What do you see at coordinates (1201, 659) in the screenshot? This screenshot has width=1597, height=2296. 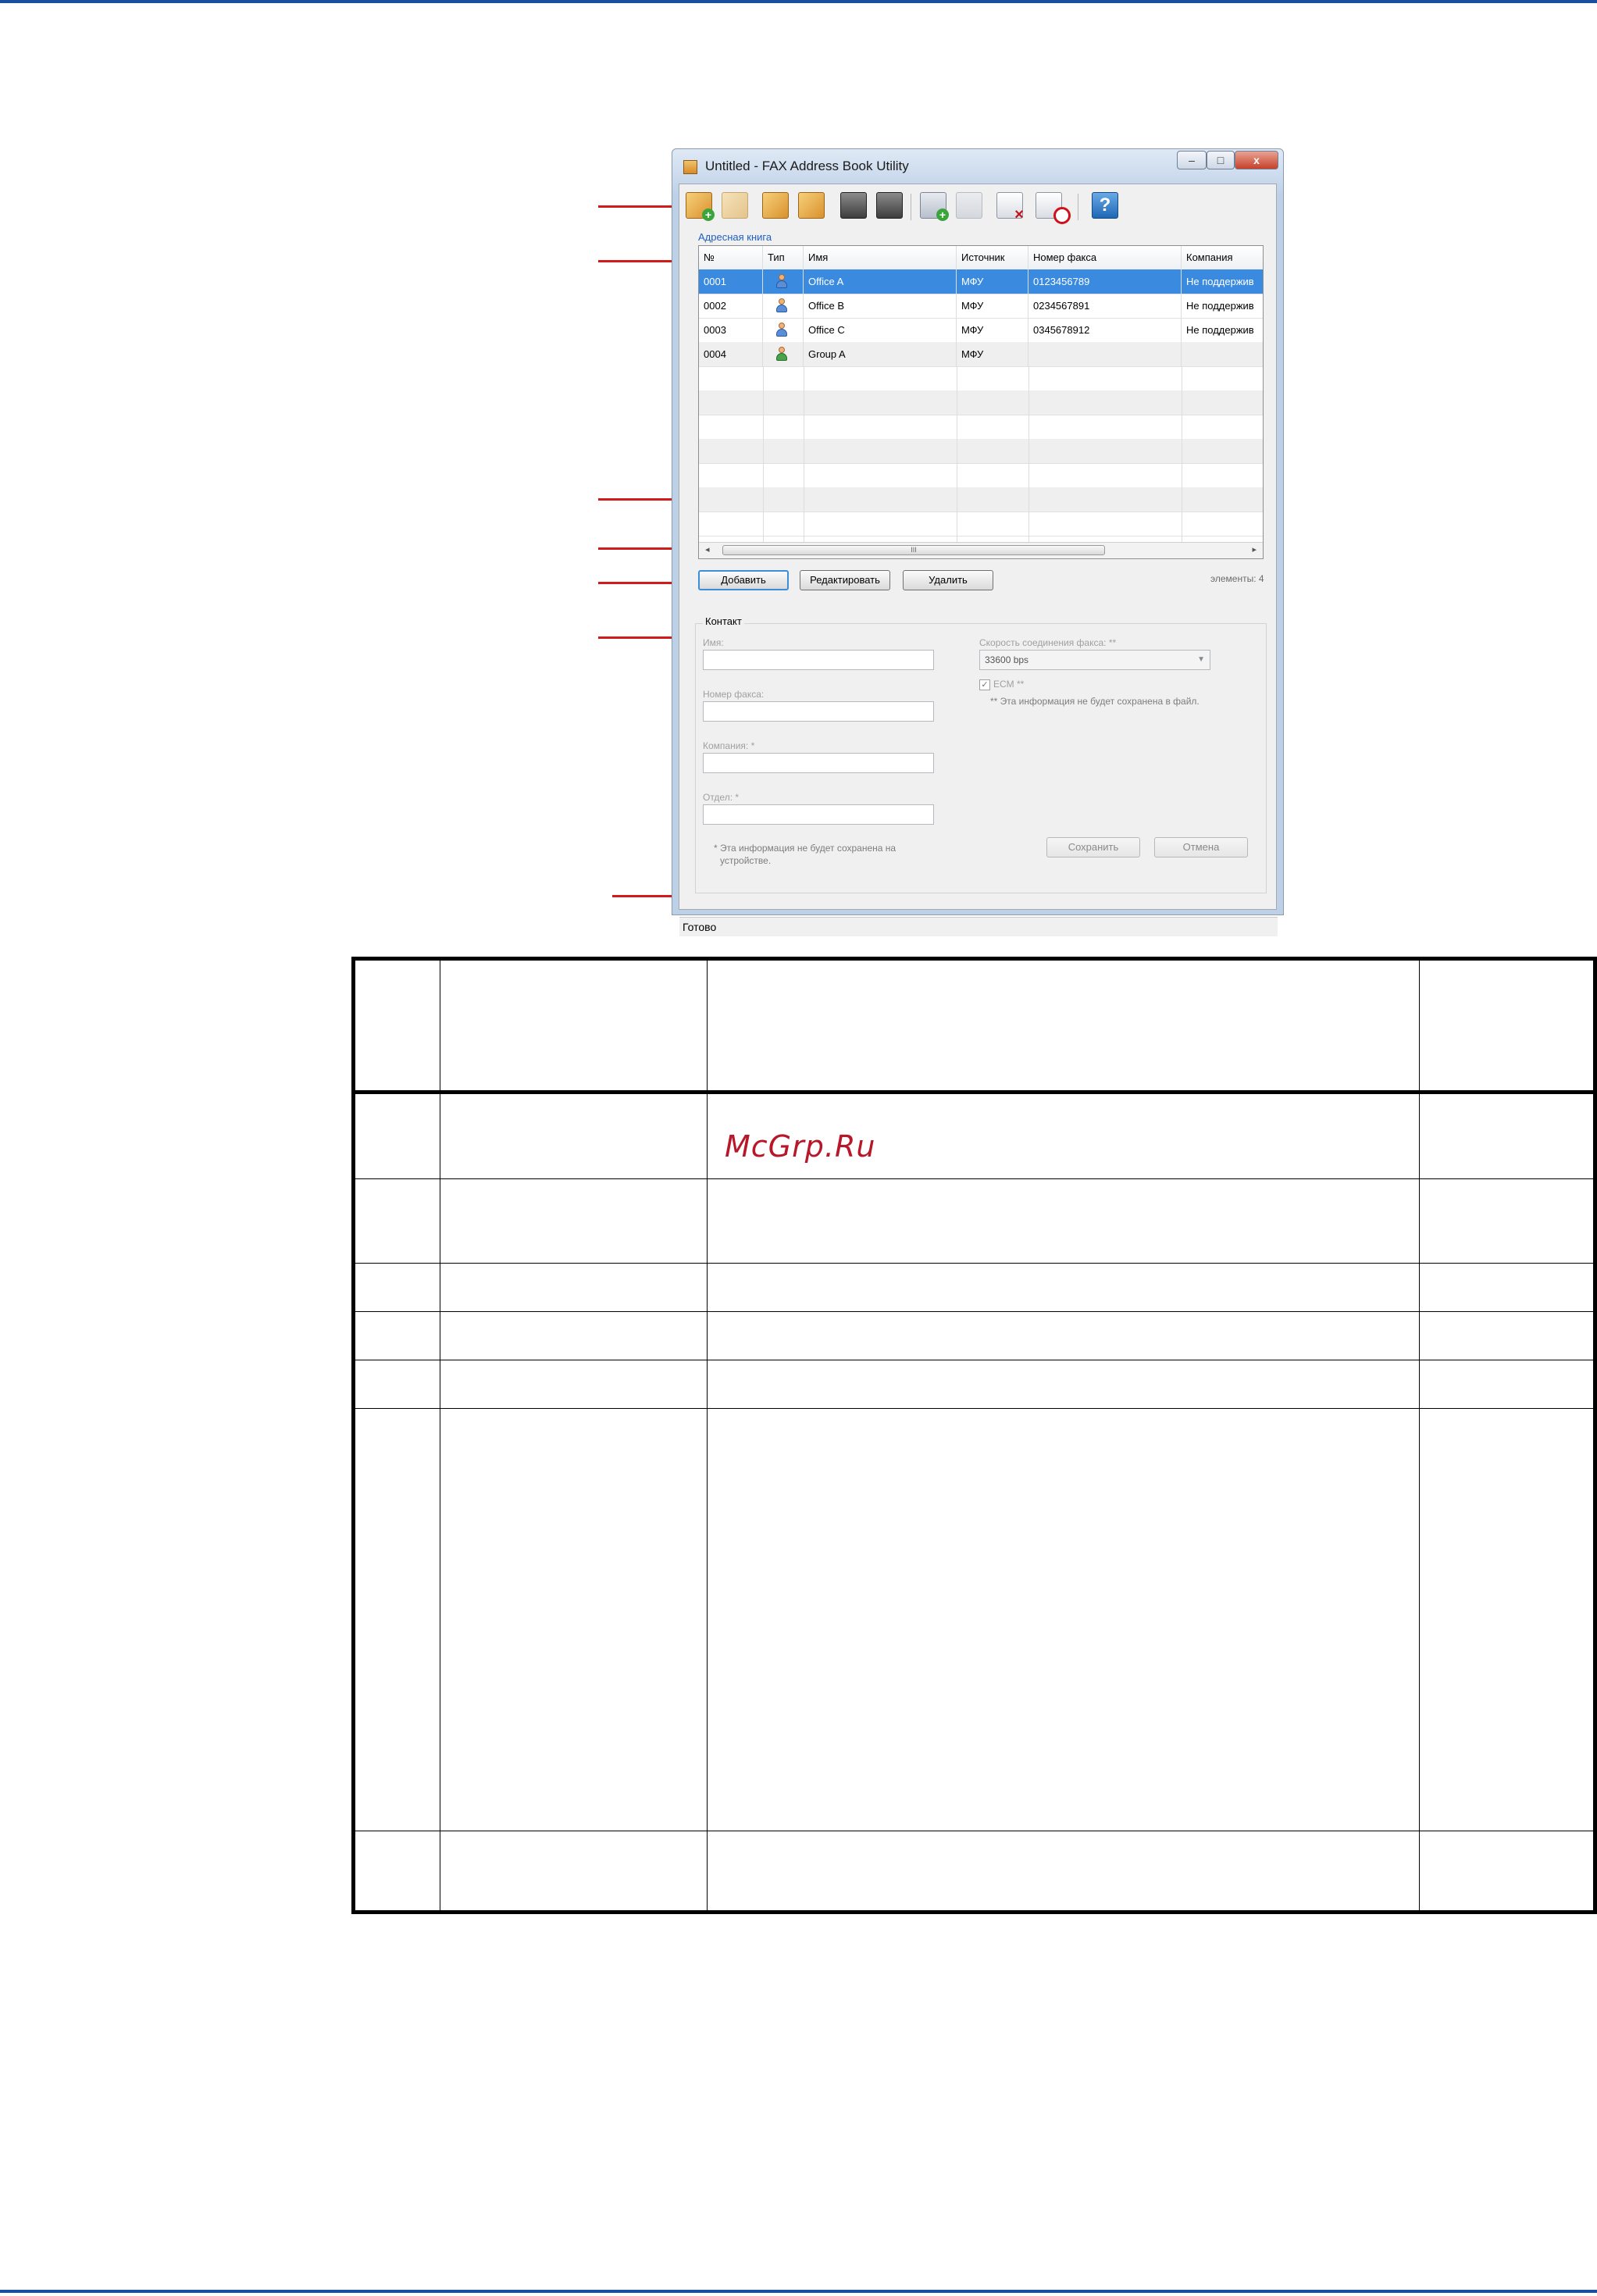 I see `chevron-down-icon: ▼` at bounding box center [1201, 659].